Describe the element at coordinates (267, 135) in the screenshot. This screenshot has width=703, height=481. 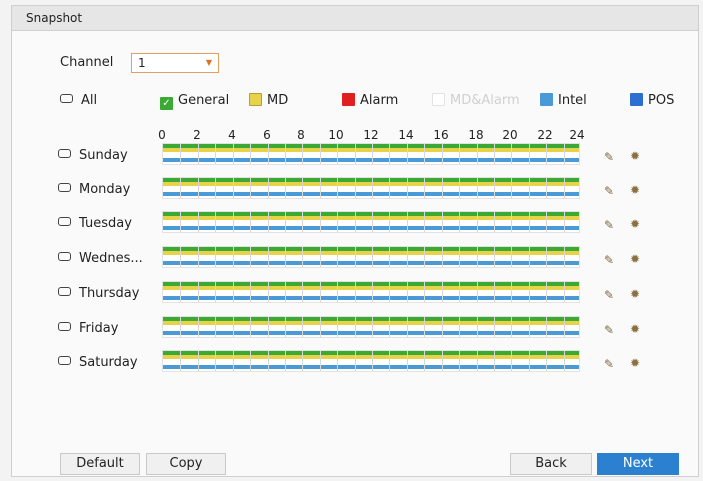
I see `hour-label: 6` at that location.